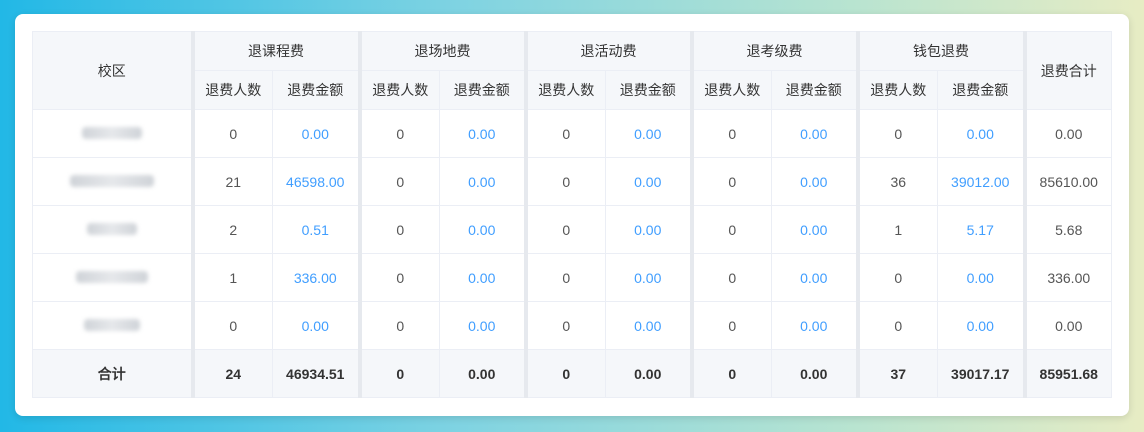 Image resolution: width=1144 pixels, height=432 pixels. Describe the element at coordinates (441, 51) in the screenshot. I see `header-group-venue-fee: 退场地费` at that location.